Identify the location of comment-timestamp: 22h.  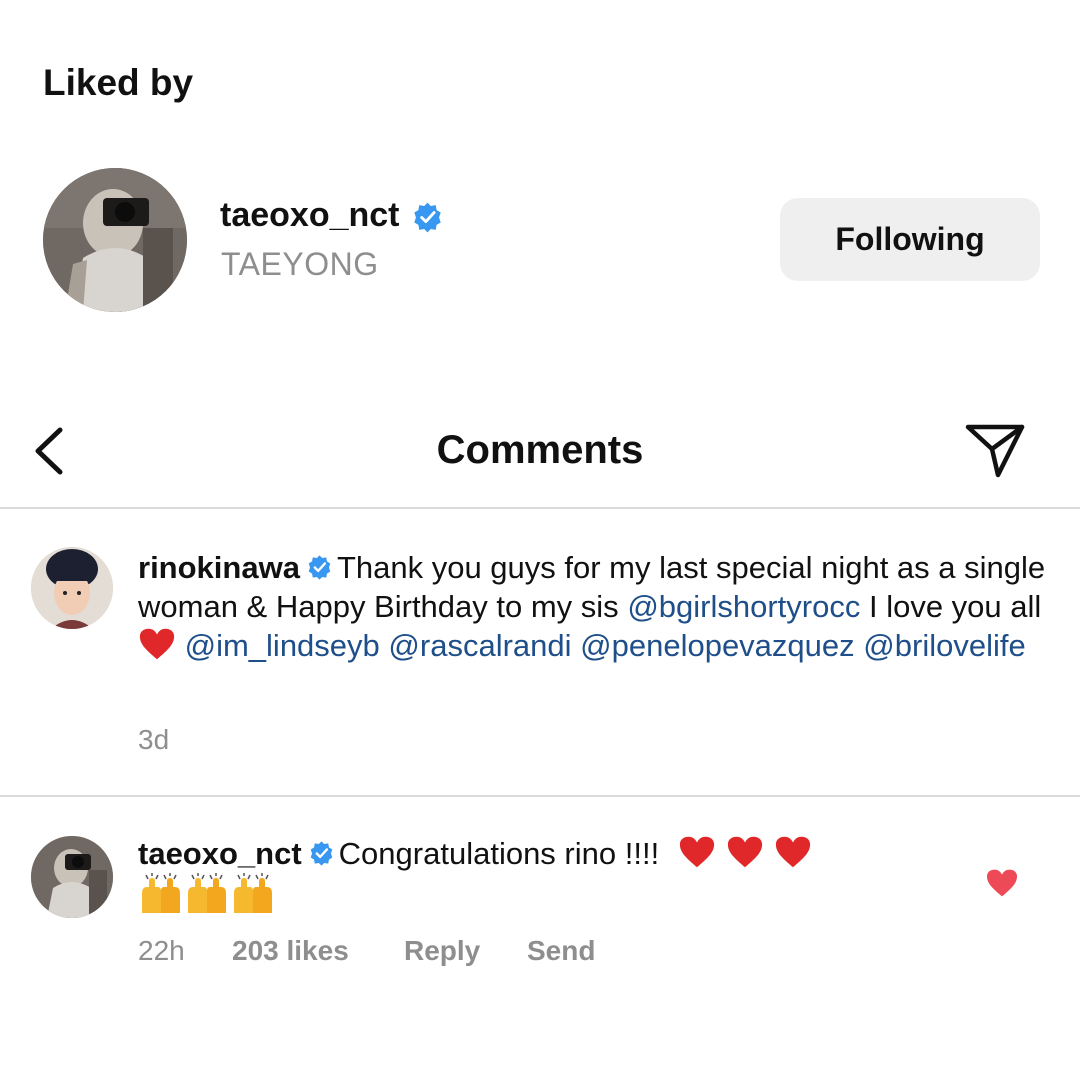
(161, 950).